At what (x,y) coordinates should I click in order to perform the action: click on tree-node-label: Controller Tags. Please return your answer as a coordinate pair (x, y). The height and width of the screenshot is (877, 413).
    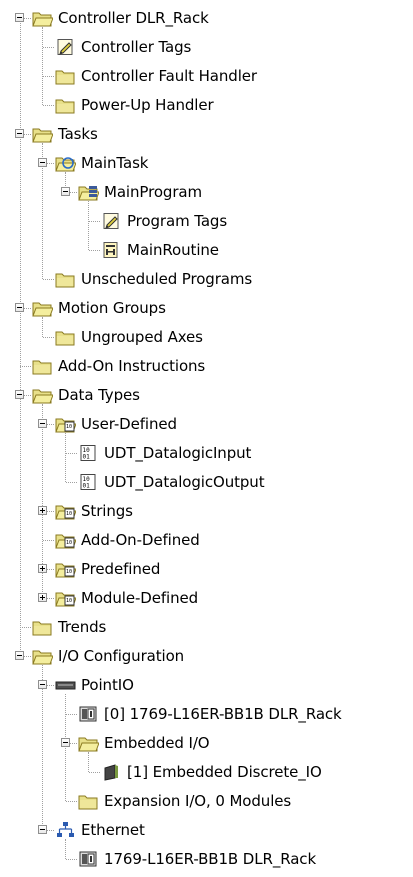
    Looking at the image, I should click on (136, 46).